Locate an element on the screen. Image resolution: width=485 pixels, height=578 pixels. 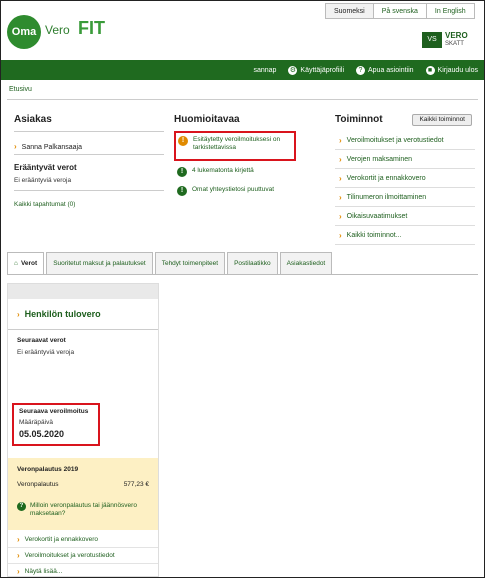
action-item: › Verojen maksaminen is located at coordinates (405, 159).